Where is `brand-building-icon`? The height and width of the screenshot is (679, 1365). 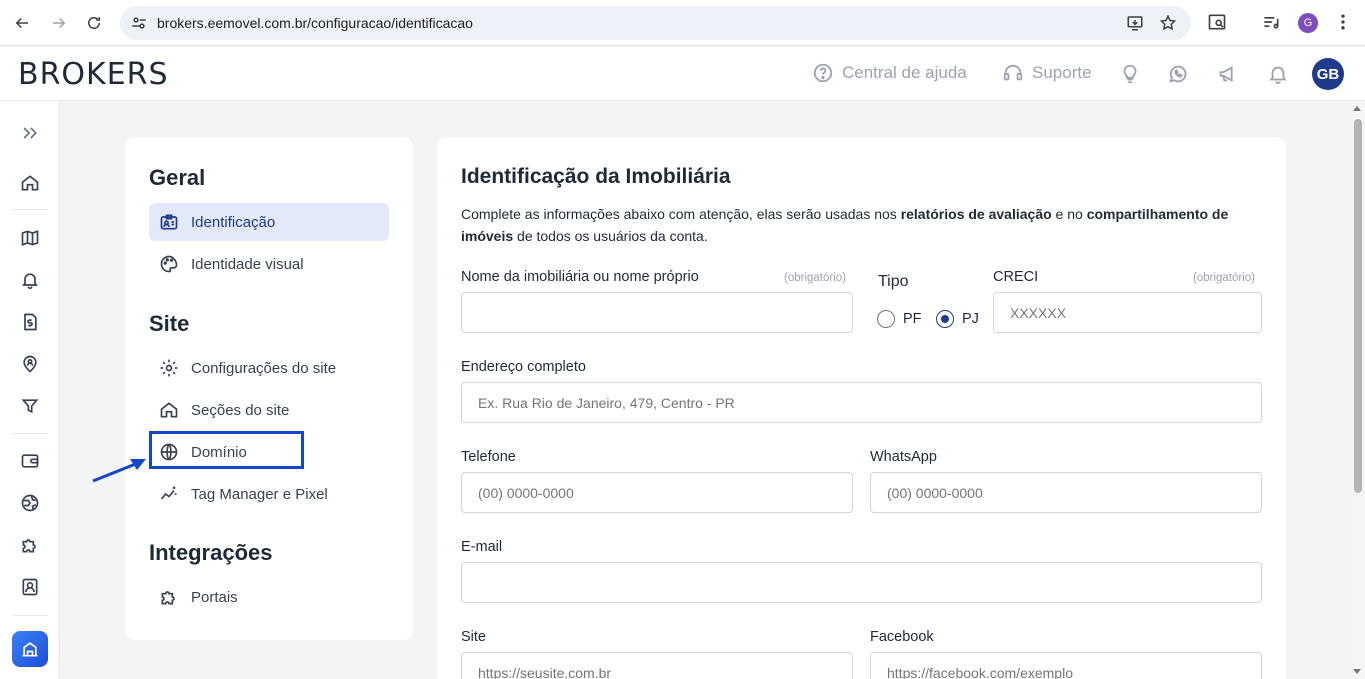
brand-building-icon is located at coordinates (30, 649).